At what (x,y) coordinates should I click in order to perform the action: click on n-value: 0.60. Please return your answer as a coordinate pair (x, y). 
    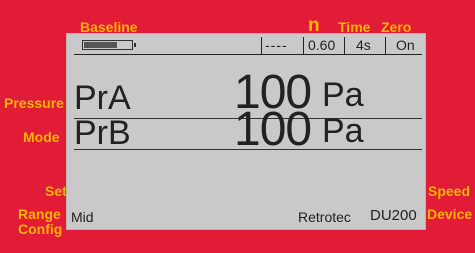
    Looking at the image, I should click on (322, 45).